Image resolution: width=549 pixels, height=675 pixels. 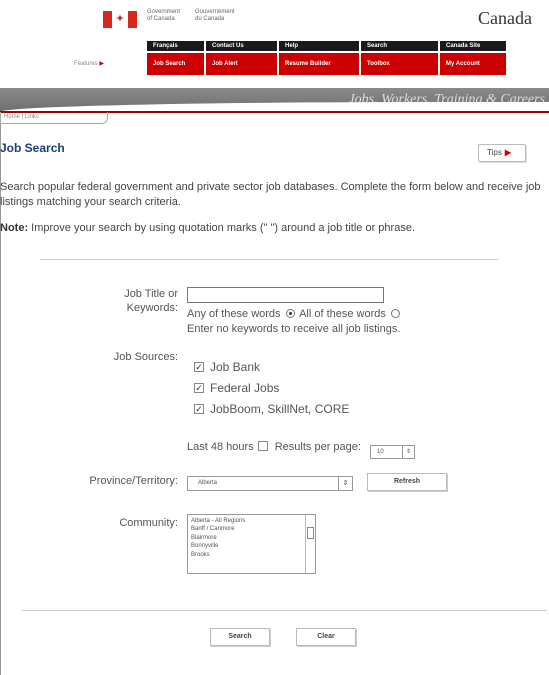 I want to click on nav-resume-builder: Resume Builder, so click(x=319, y=64).